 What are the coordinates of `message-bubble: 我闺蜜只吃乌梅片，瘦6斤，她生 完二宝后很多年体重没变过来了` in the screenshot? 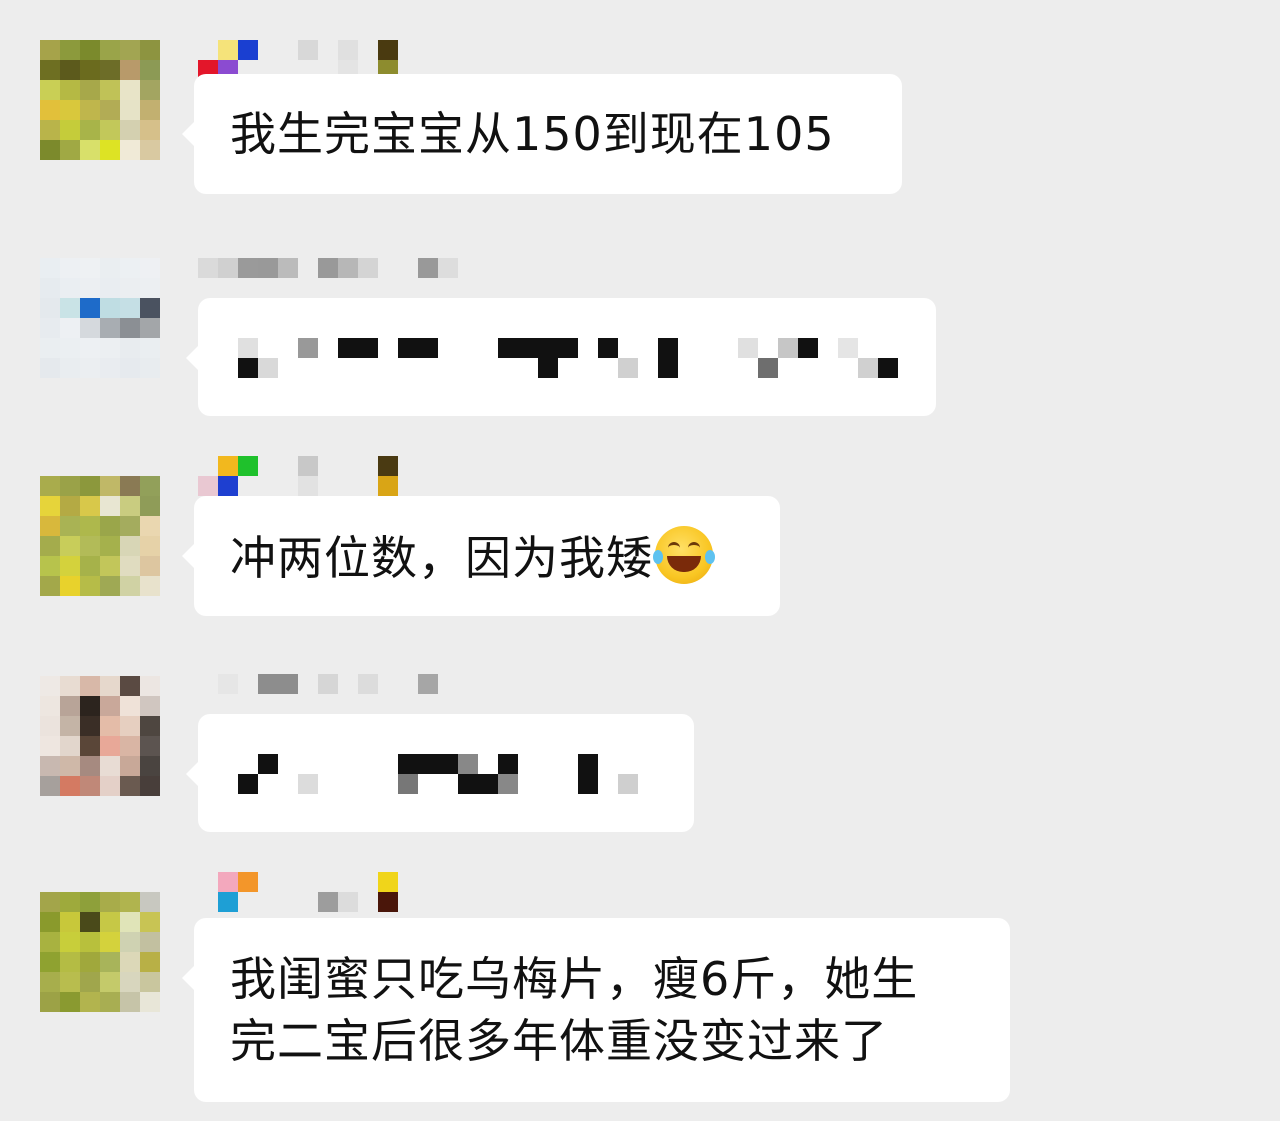 It's located at (596, 1010).